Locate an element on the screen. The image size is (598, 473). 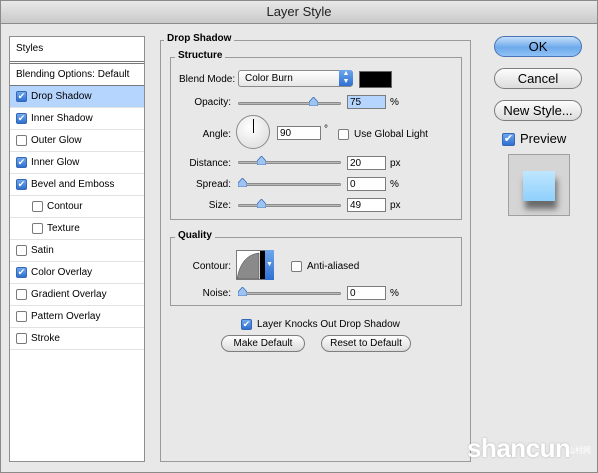
angle-unit: ° is located at coordinates (326, 129).